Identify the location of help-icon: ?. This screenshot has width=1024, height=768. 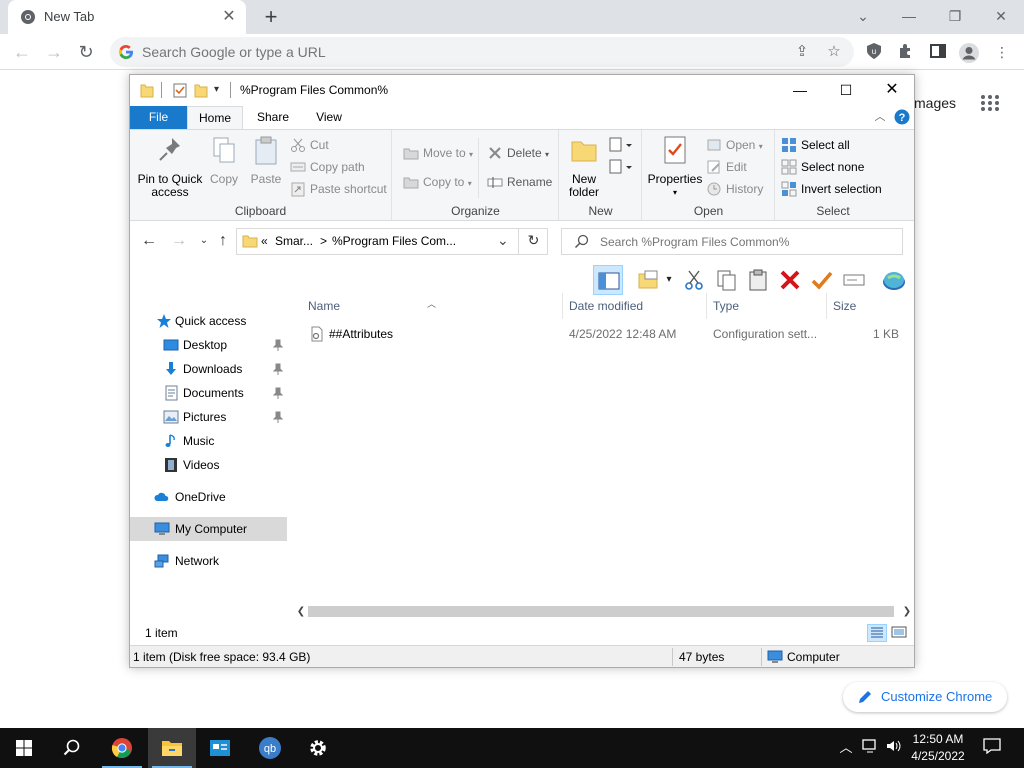
(902, 117).